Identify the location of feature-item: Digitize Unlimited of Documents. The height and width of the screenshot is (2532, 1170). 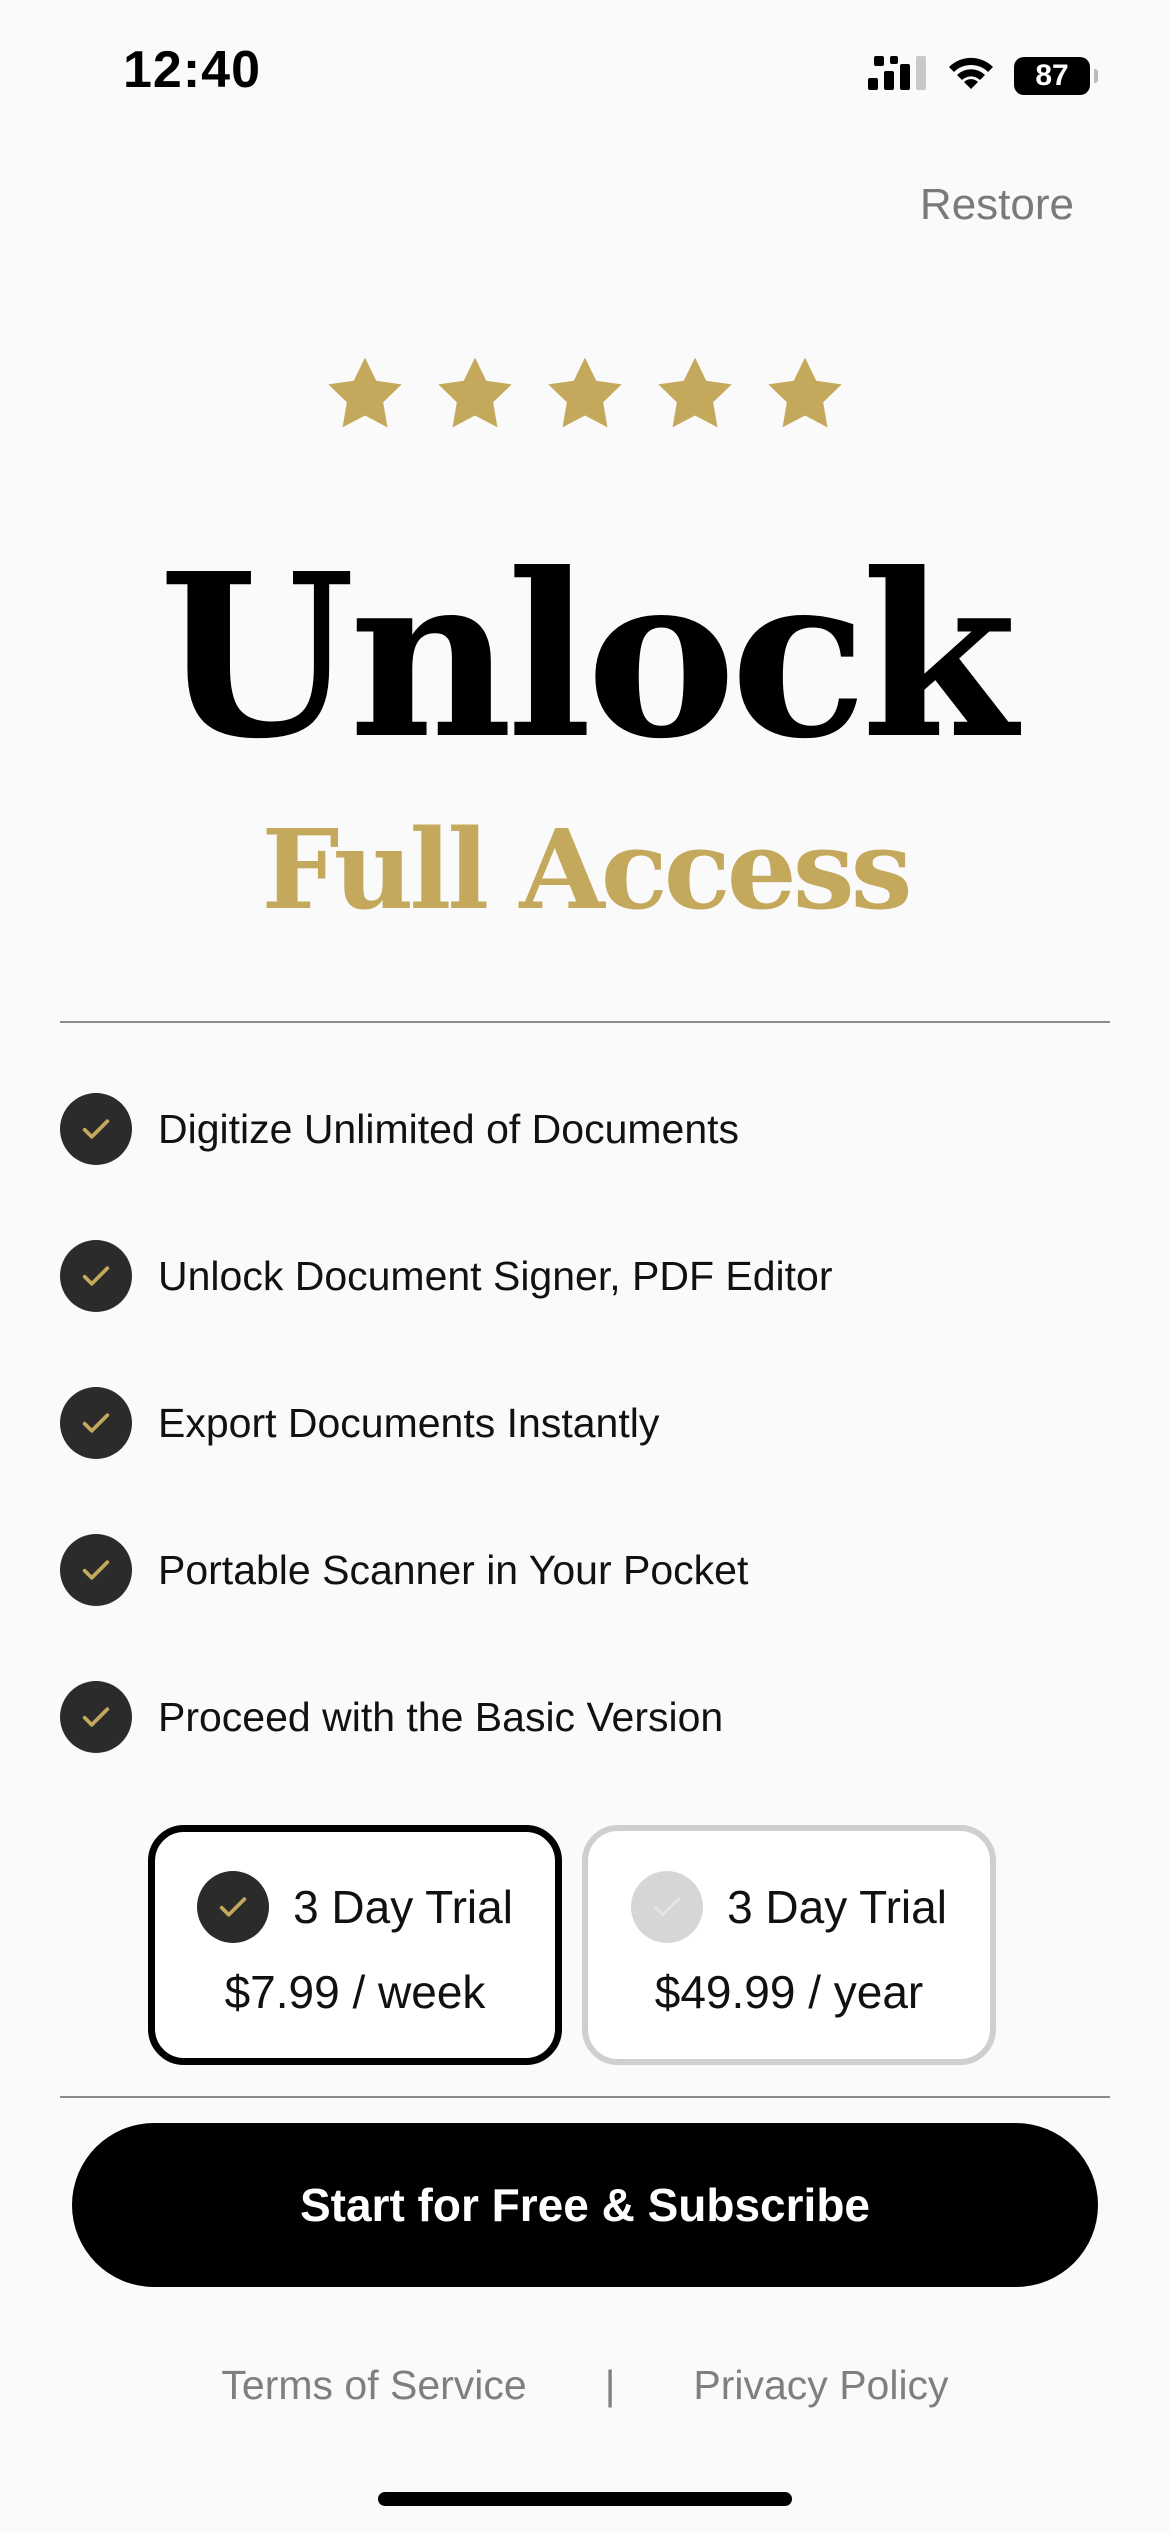
(446, 1129).